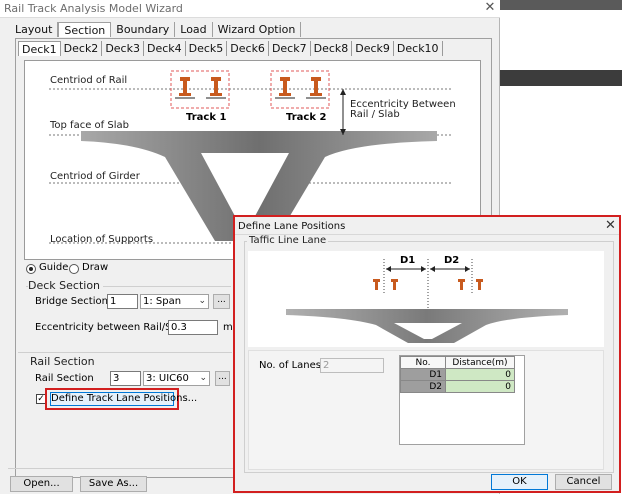  I want to click on lane-diagram-drawing, so click(427, 301).